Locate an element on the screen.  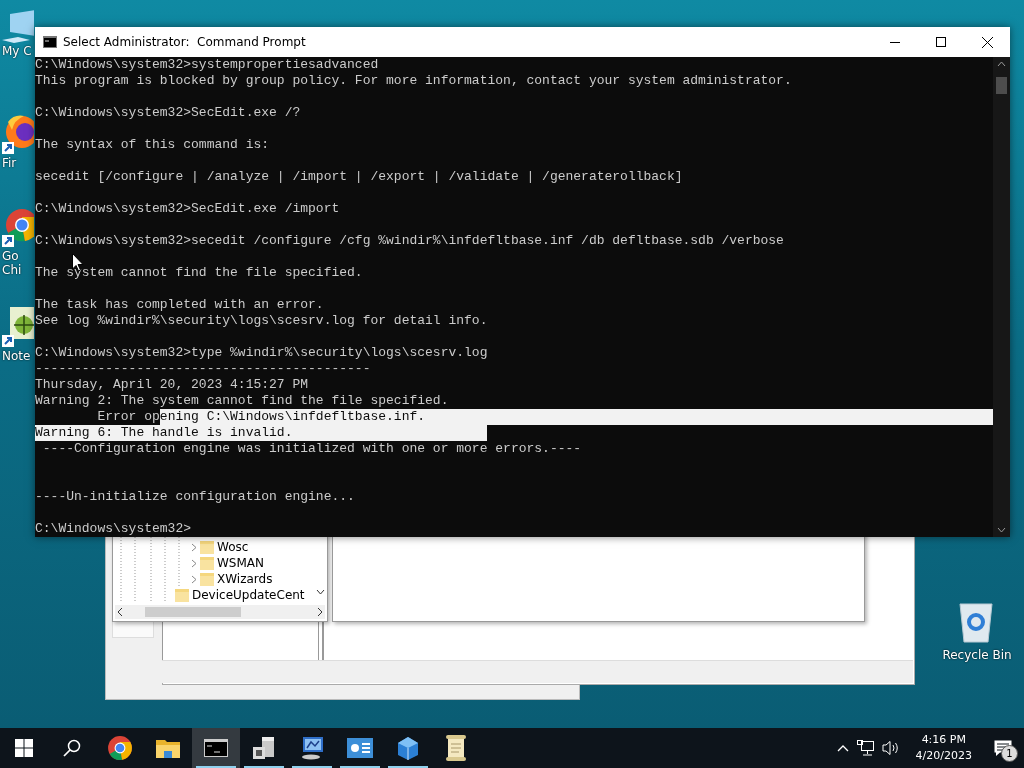
folder-label: Wosc is located at coordinates (233, 547).